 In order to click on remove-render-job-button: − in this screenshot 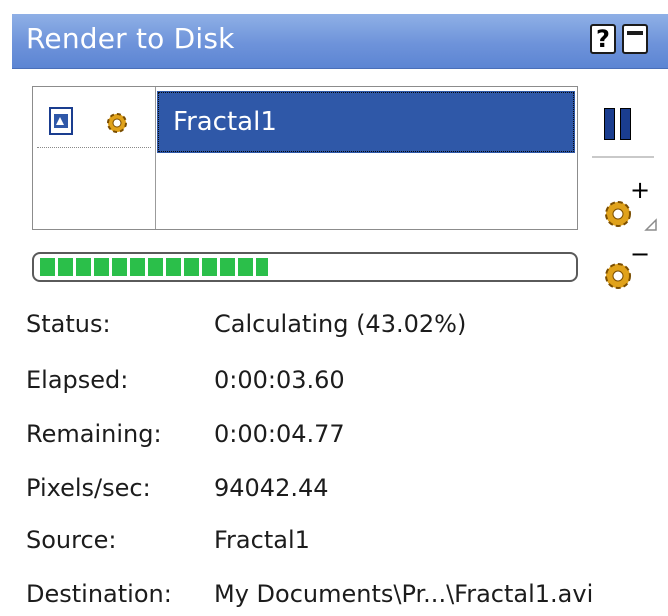, I will do `click(628, 273)`.